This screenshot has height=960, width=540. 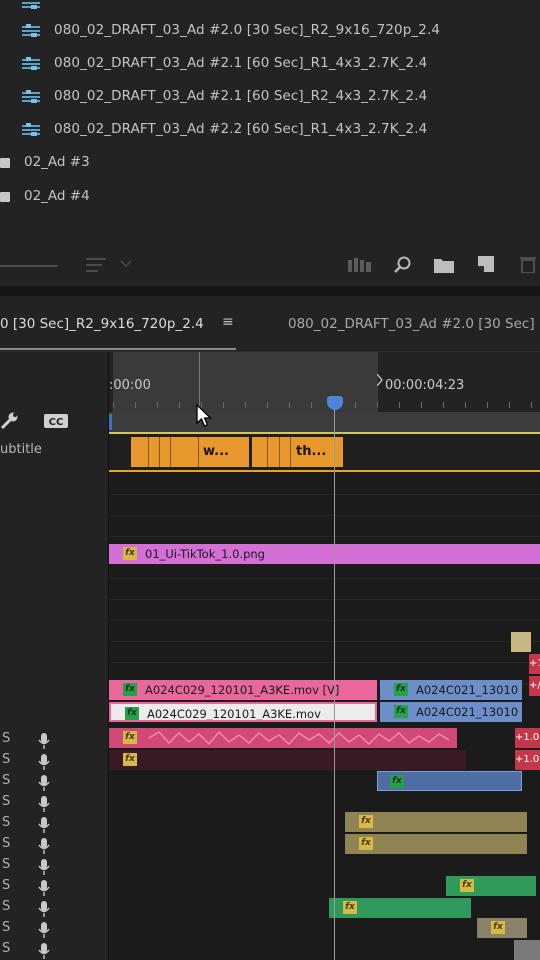 What do you see at coordinates (270, 291) in the screenshot?
I see `panel-divider` at bounding box center [270, 291].